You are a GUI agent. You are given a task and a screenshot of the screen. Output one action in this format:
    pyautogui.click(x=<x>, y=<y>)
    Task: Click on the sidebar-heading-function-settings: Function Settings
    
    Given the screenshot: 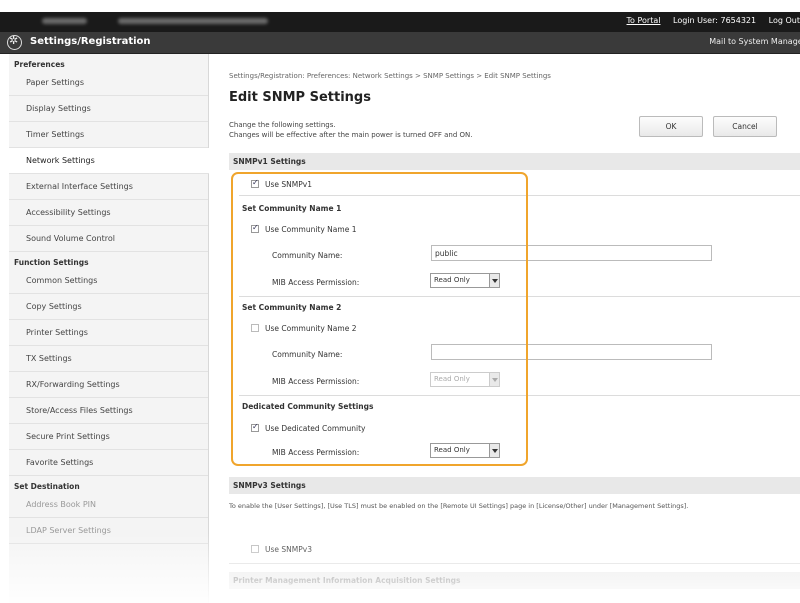 What is the action you would take?
    pyautogui.click(x=51, y=262)
    